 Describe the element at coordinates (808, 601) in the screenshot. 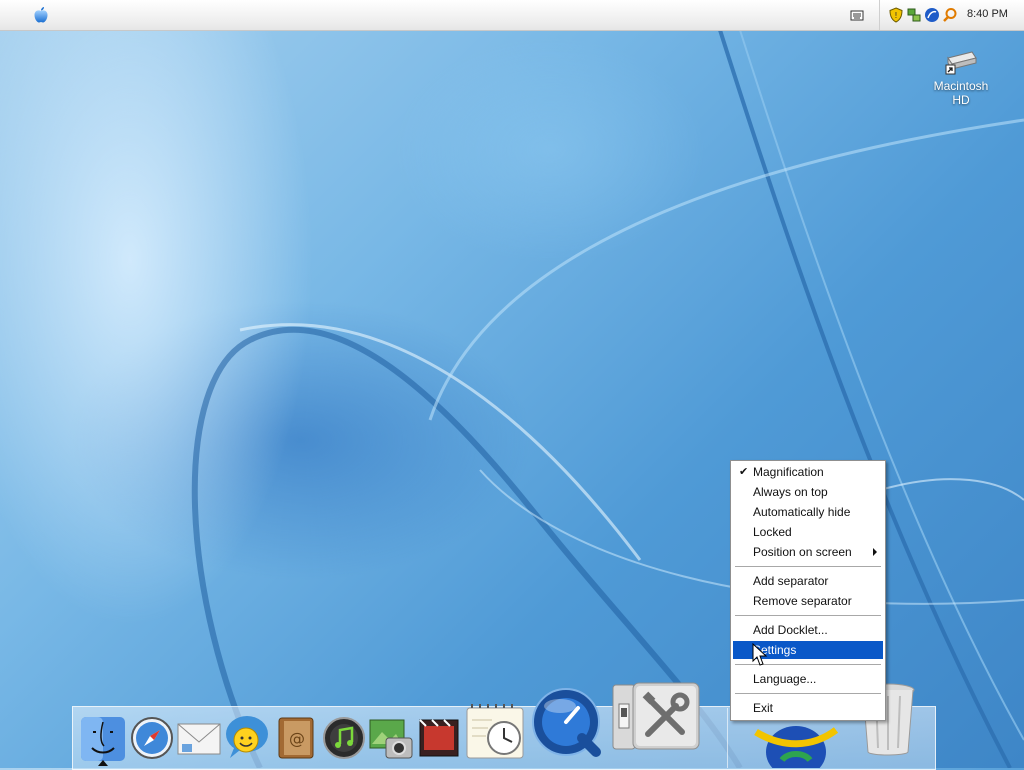

I see `menu-item-remove-separator: Remove separator` at that location.